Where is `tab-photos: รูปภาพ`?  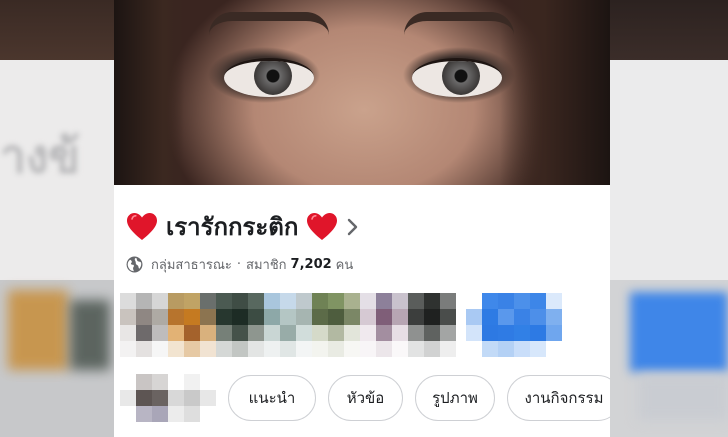 tab-photos: รูปภาพ is located at coordinates (455, 398).